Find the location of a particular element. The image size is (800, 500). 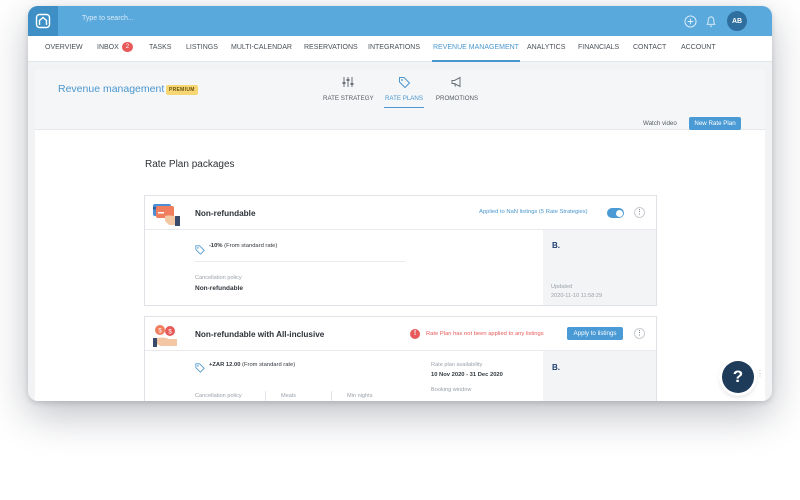

money-bag-hand-icon: $ $ is located at coordinates (166, 337).